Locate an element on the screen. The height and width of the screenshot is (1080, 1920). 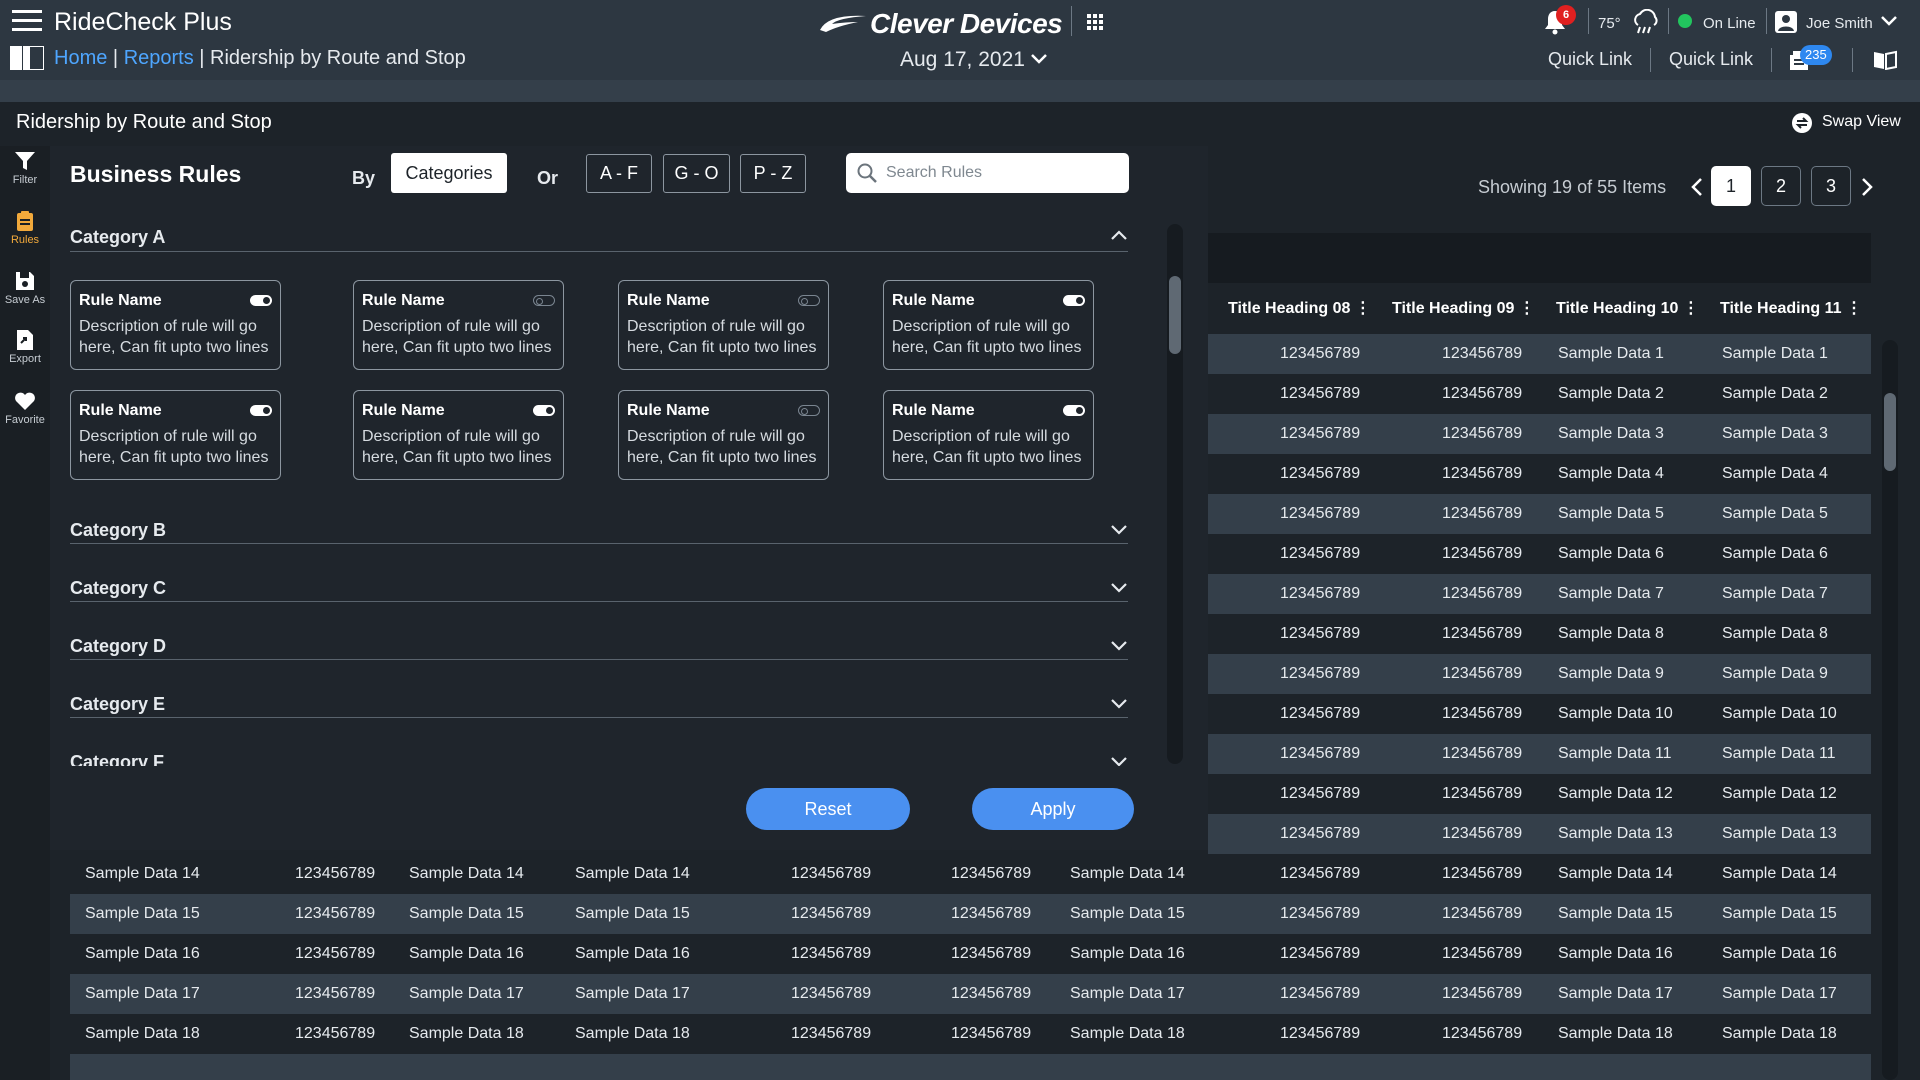
table-cell: Sample Data 17 is located at coordinates (1779, 993).